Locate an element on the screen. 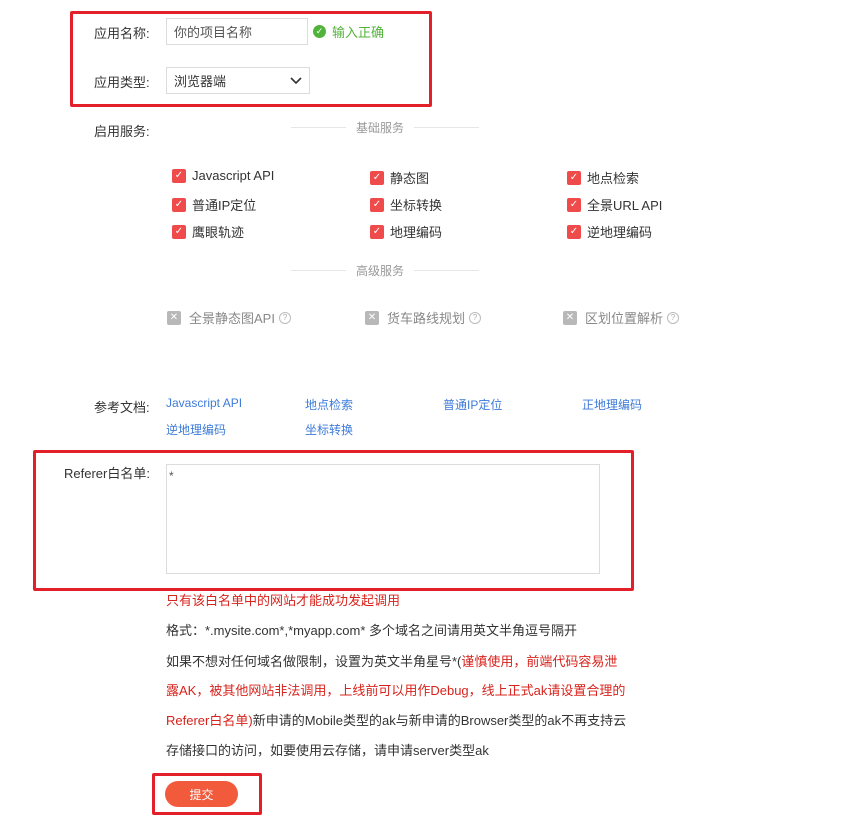 Image resolution: width=860 pixels, height=817 pixels. service-checkbox: ✓ 普通IP定位 is located at coordinates (214, 204).